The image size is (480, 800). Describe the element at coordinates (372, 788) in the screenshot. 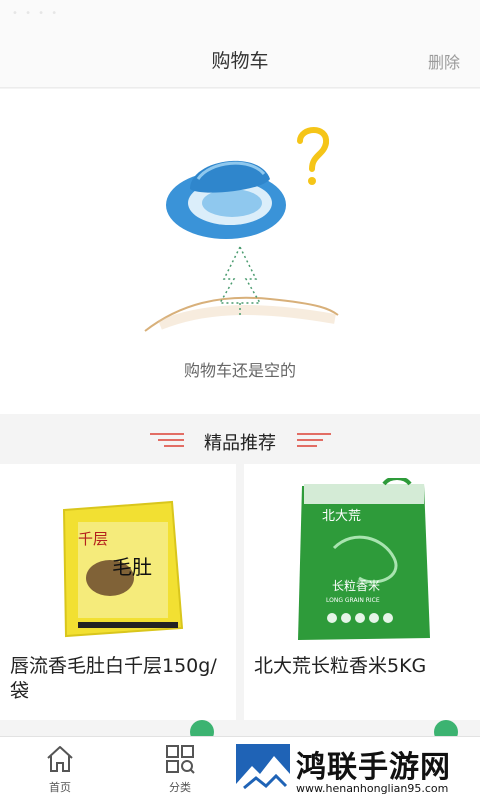

I see `watermark-url: www.henanhonglian95.com` at that location.